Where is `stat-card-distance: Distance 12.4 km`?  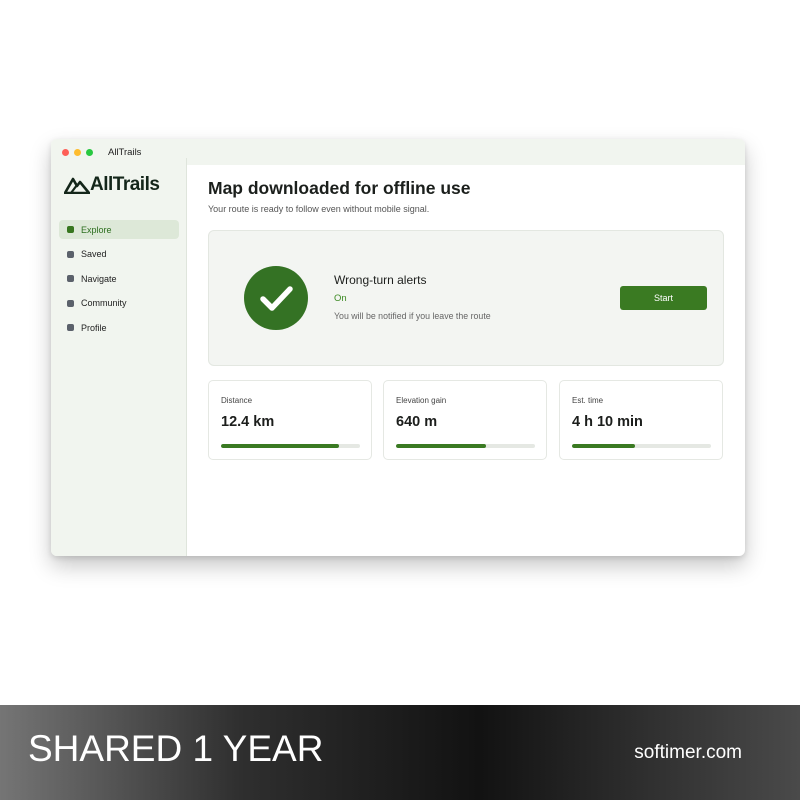
stat-card-distance: Distance 12.4 km is located at coordinates (290, 420).